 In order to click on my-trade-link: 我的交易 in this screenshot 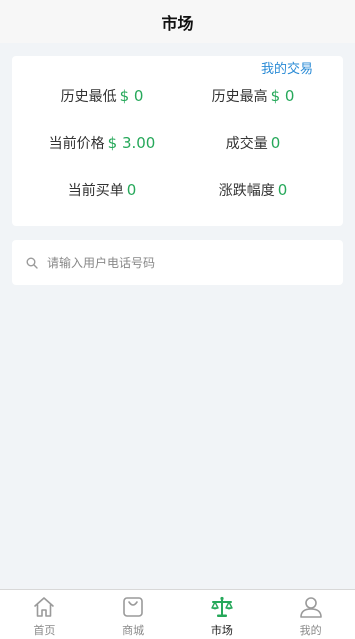, I will do `click(287, 67)`.